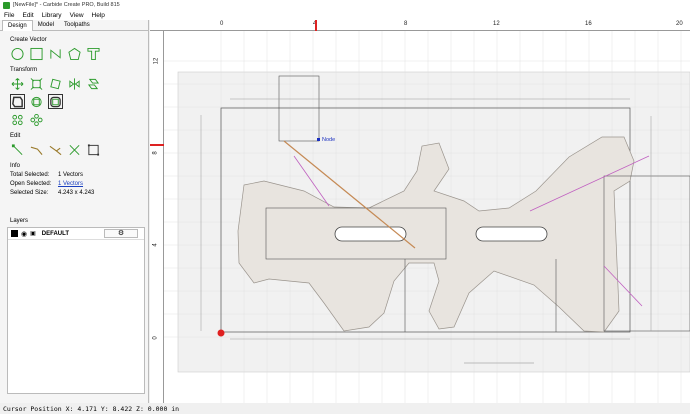  Describe the element at coordinates (17, 83) in the screenshot. I see `move-icon` at that location.